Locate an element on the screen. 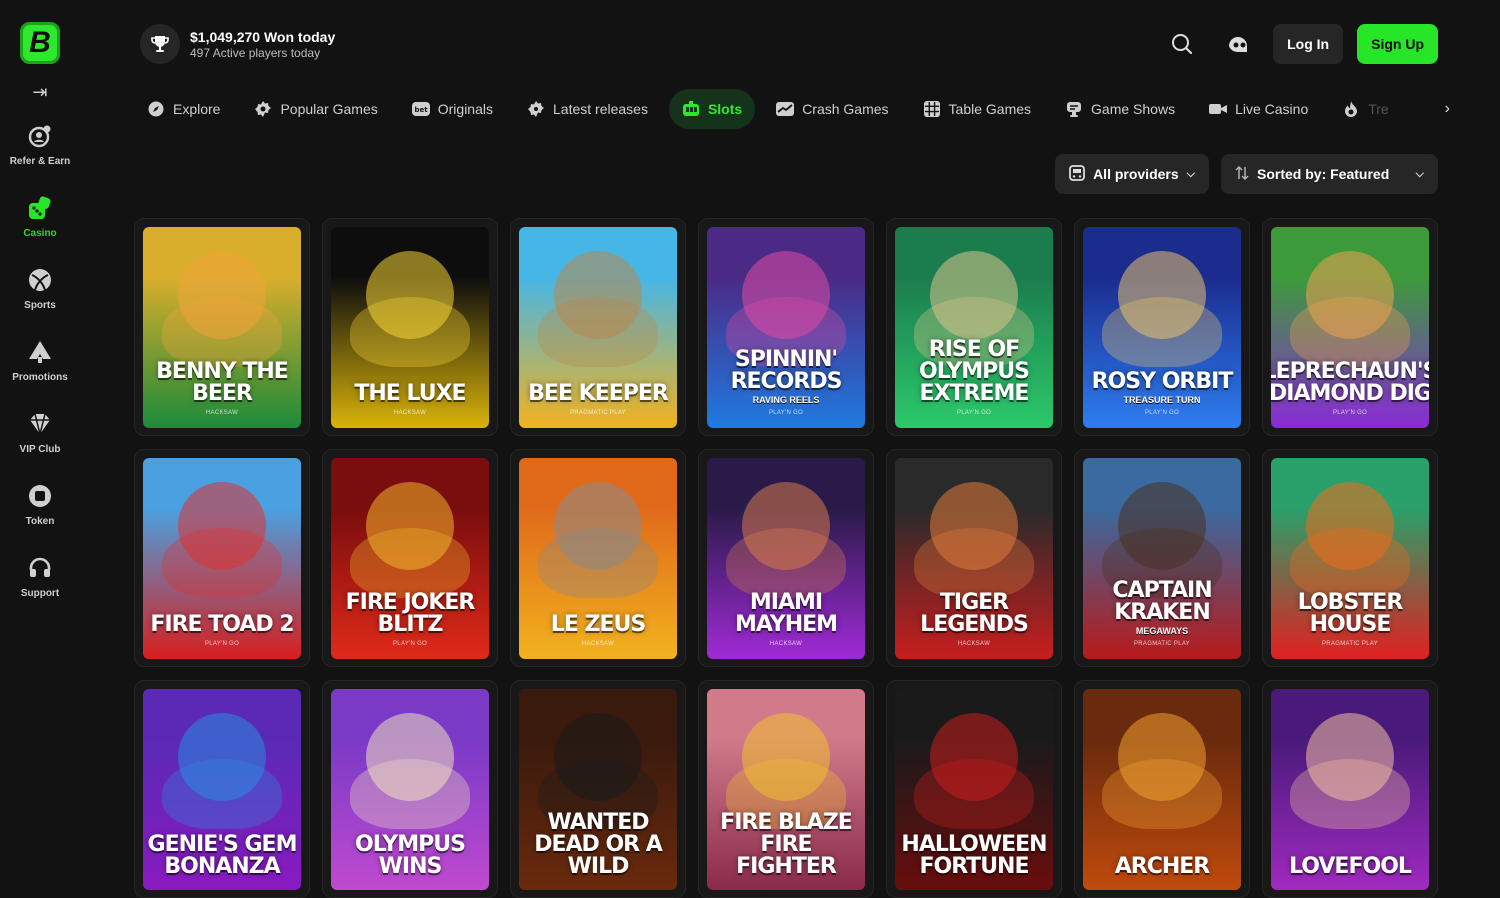  tab-originals: bet Originals is located at coordinates (452, 109).